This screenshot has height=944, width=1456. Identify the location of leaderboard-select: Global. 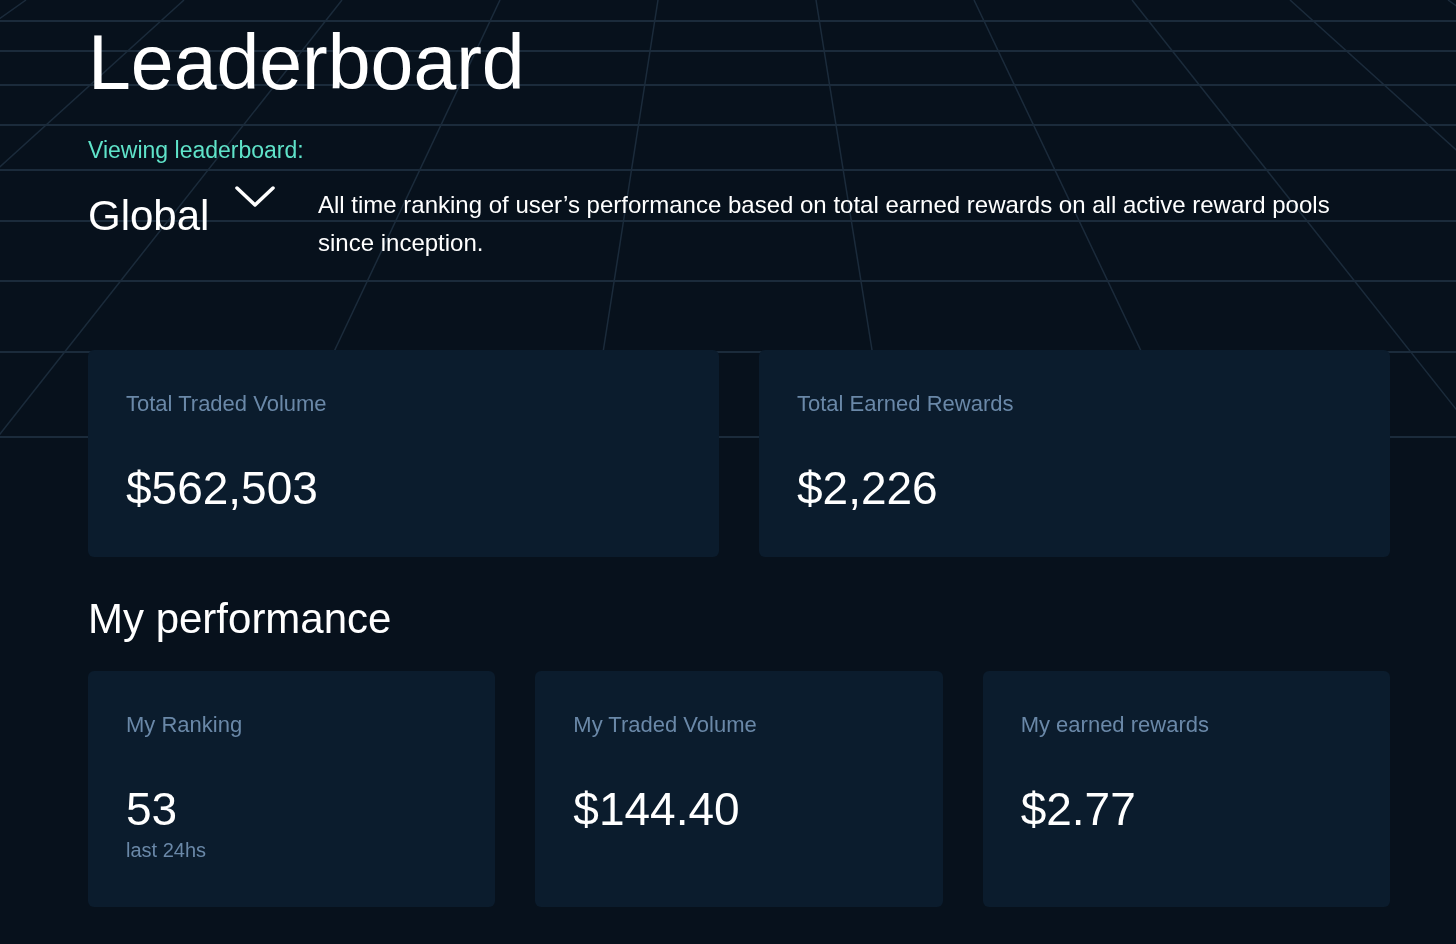
(203, 213).